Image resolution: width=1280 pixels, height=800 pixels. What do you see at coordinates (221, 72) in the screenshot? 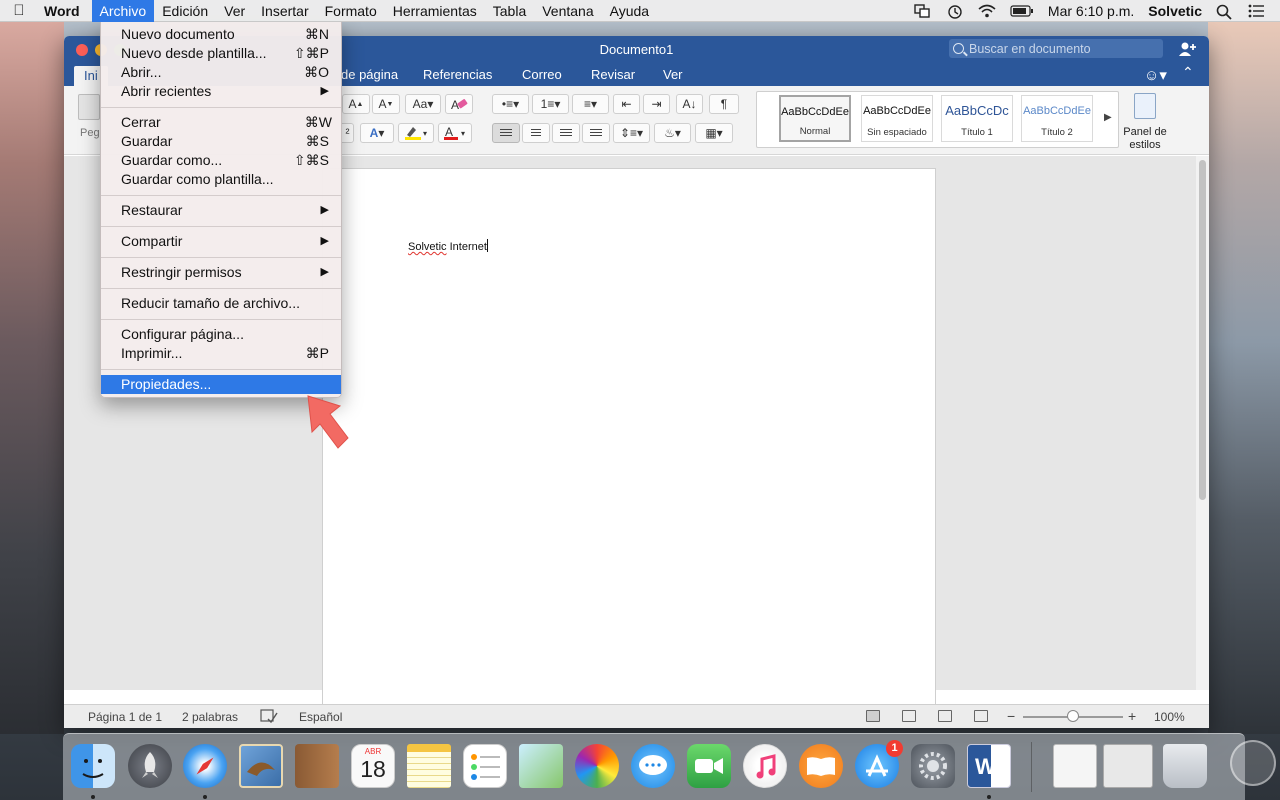
I see `menu-item-abrir: Abrir... ⌘O` at bounding box center [221, 72].